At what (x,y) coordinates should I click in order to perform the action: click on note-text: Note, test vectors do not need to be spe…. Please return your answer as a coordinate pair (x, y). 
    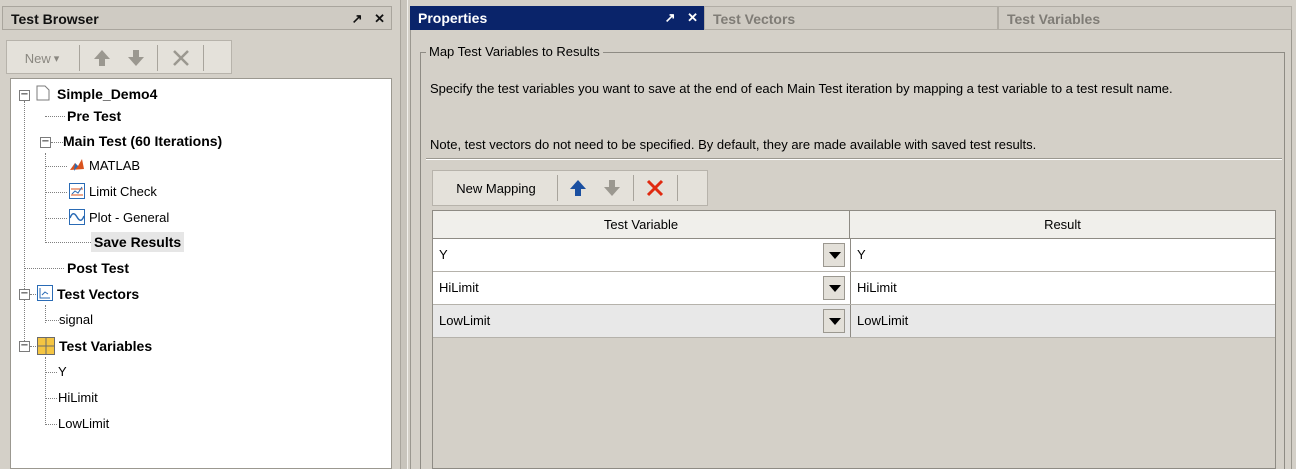
    Looking at the image, I should click on (733, 144).